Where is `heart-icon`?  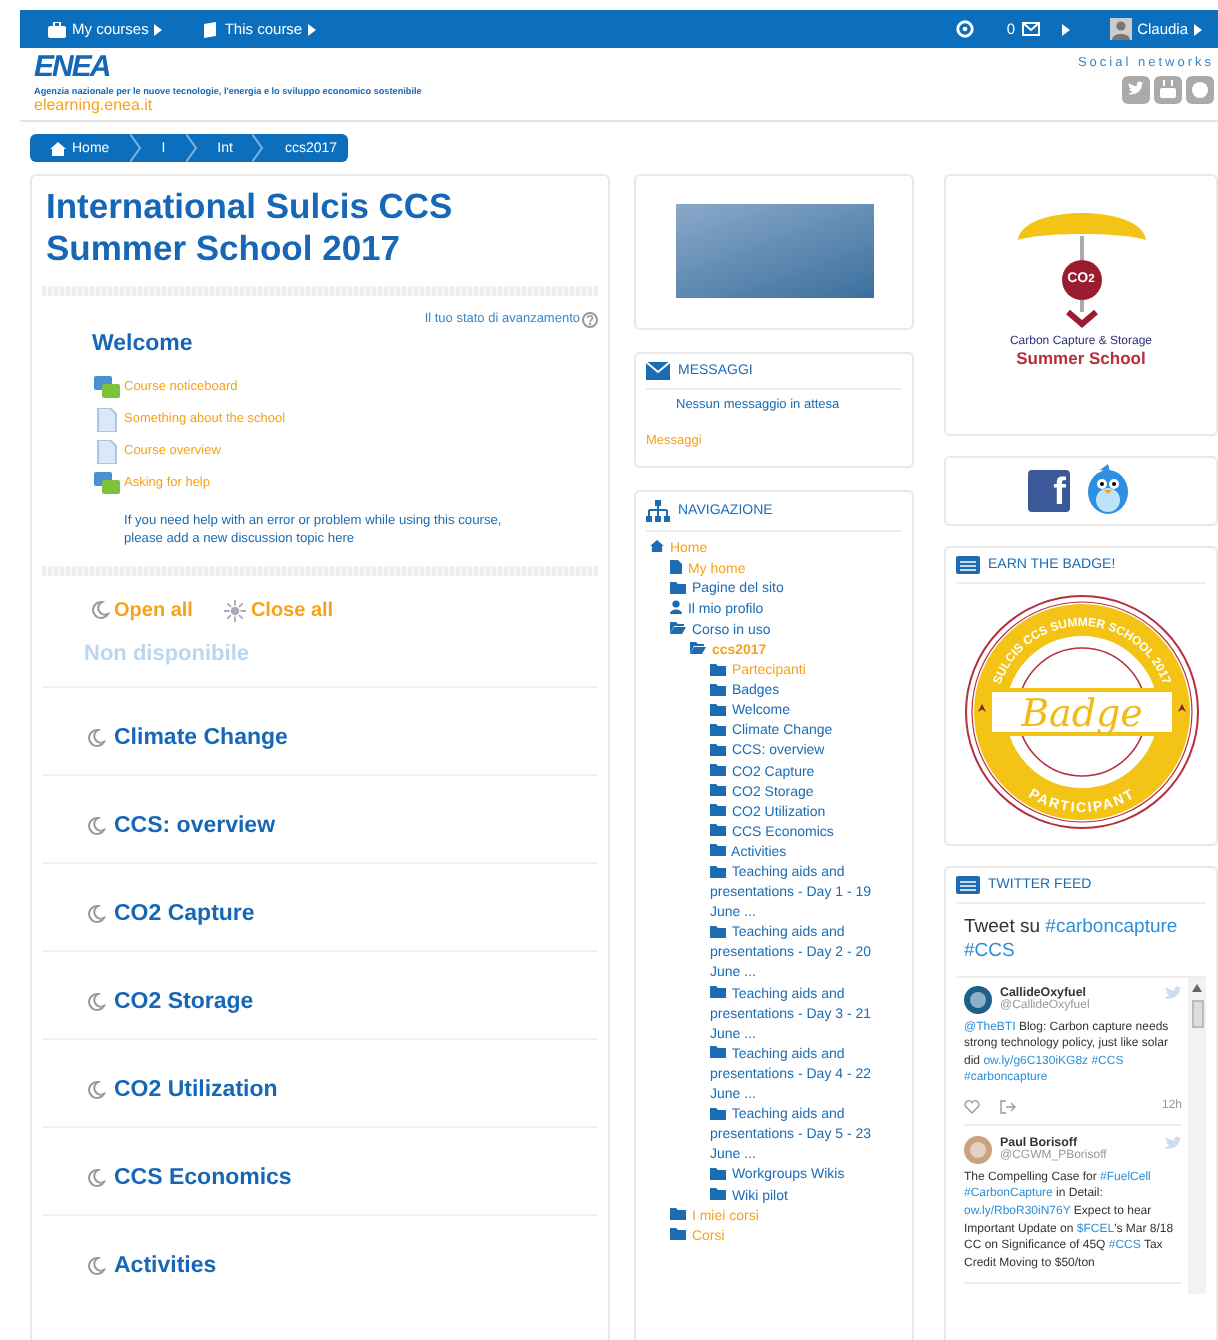 heart-icon is located at coordinates (972, 1106).